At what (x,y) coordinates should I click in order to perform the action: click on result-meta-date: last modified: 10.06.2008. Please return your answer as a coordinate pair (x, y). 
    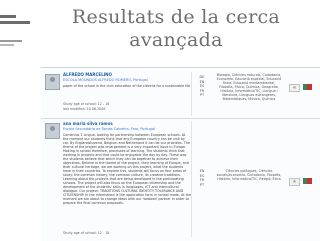
    Looking at the image, I should click on (84, 109).